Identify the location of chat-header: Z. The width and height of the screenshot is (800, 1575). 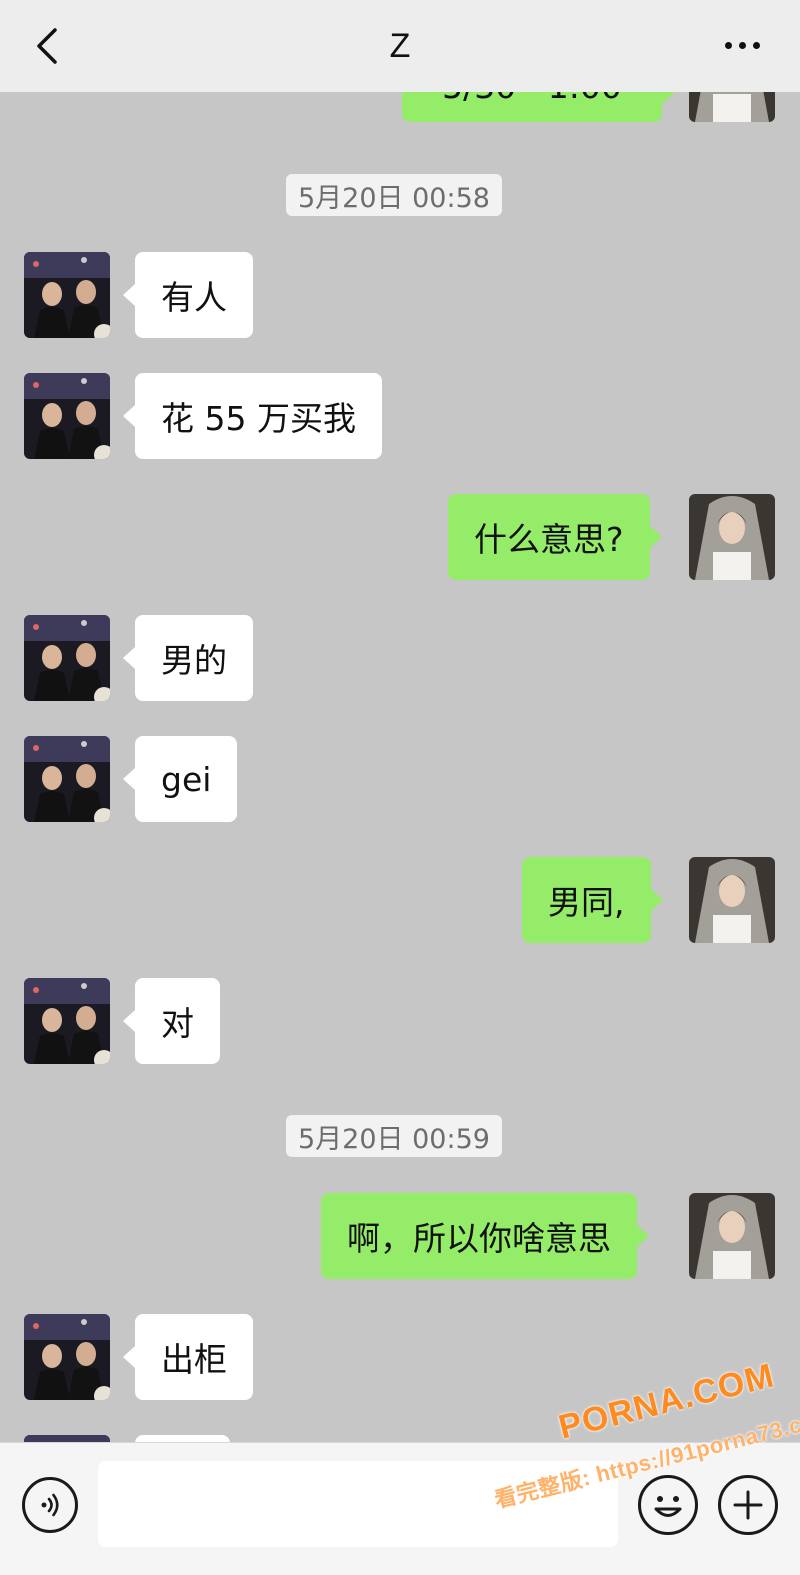
(400, 46).